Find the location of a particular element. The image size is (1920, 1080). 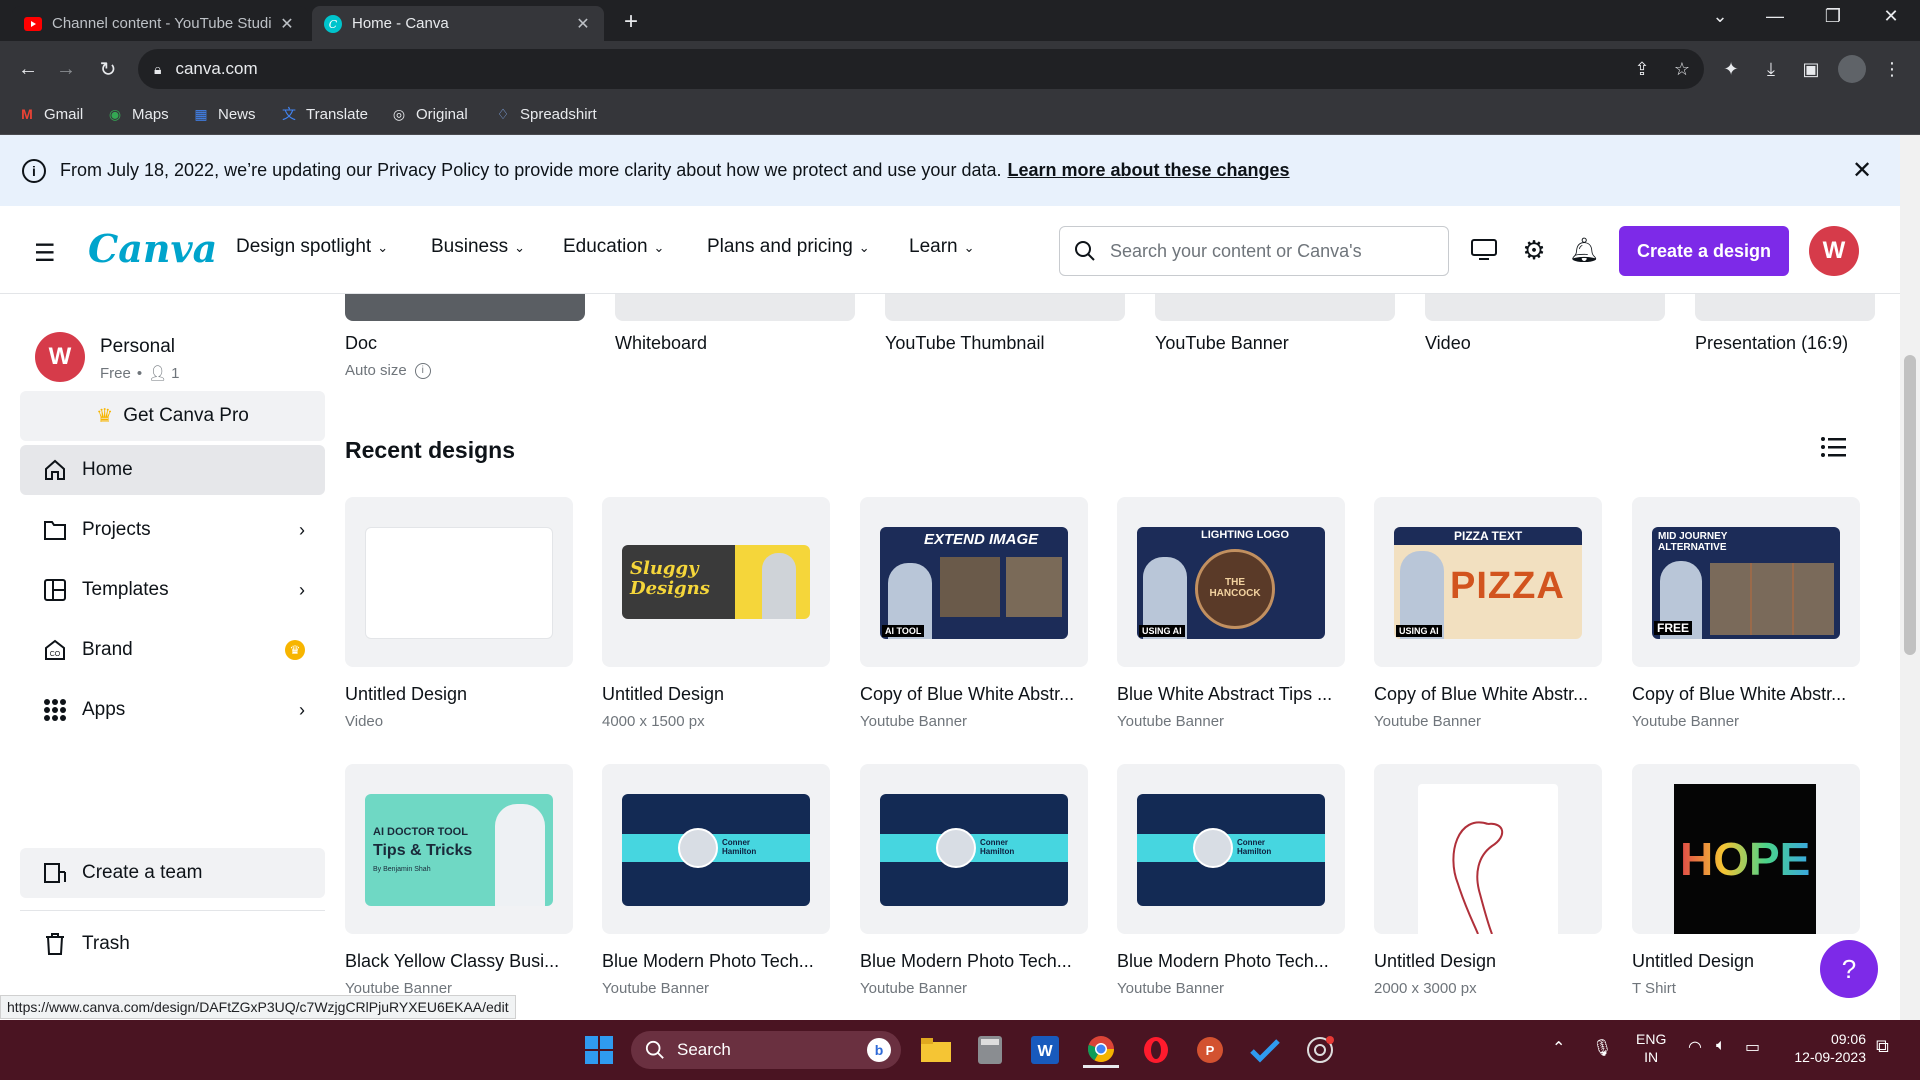

chrome-beta-icon is located at coordinates (1320, 1050).